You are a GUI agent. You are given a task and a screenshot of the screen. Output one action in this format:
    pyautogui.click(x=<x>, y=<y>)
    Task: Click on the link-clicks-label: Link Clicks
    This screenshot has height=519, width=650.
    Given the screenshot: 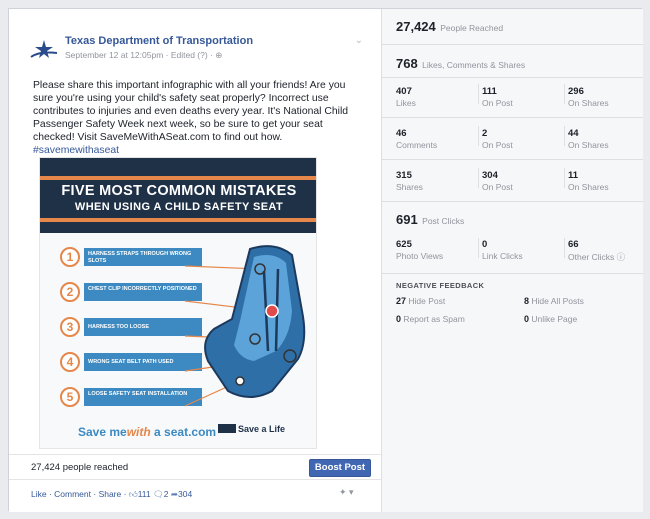 What is the action you would take?
    pyautogui.click(x=502, y=256)
    